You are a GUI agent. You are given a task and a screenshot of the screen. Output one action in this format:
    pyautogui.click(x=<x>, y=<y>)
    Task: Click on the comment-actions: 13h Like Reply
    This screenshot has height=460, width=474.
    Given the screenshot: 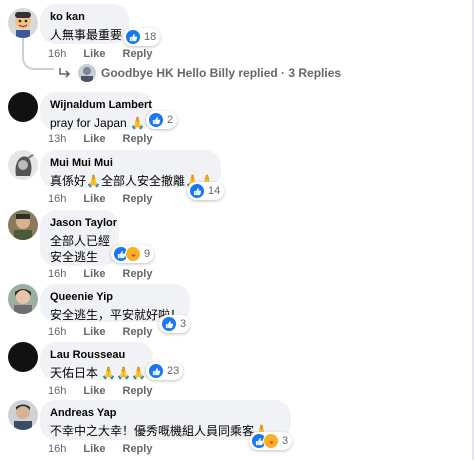 What is the action you would take?
    pyautogui.click(x=107, y=139)
    